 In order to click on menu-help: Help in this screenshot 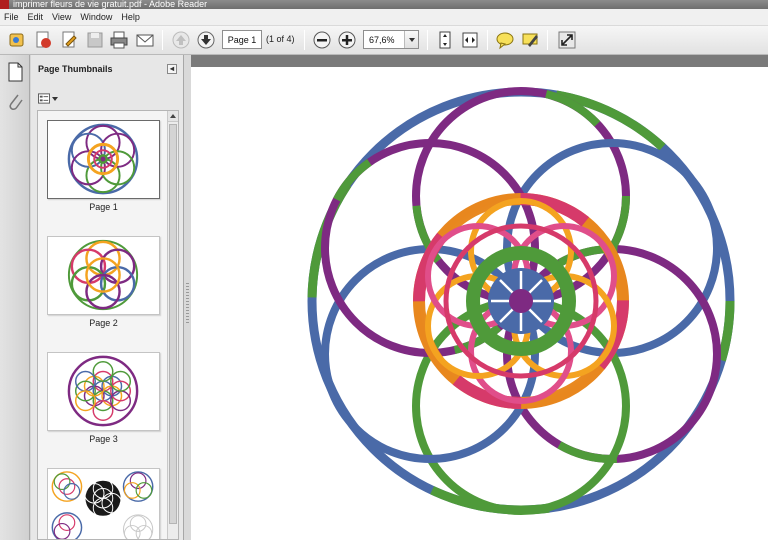, I will do `click(130, 17)`.